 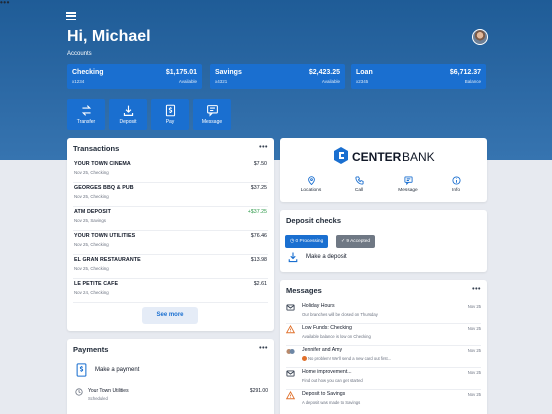 I want to click on envelope-icon, so click(x=290, y=307).